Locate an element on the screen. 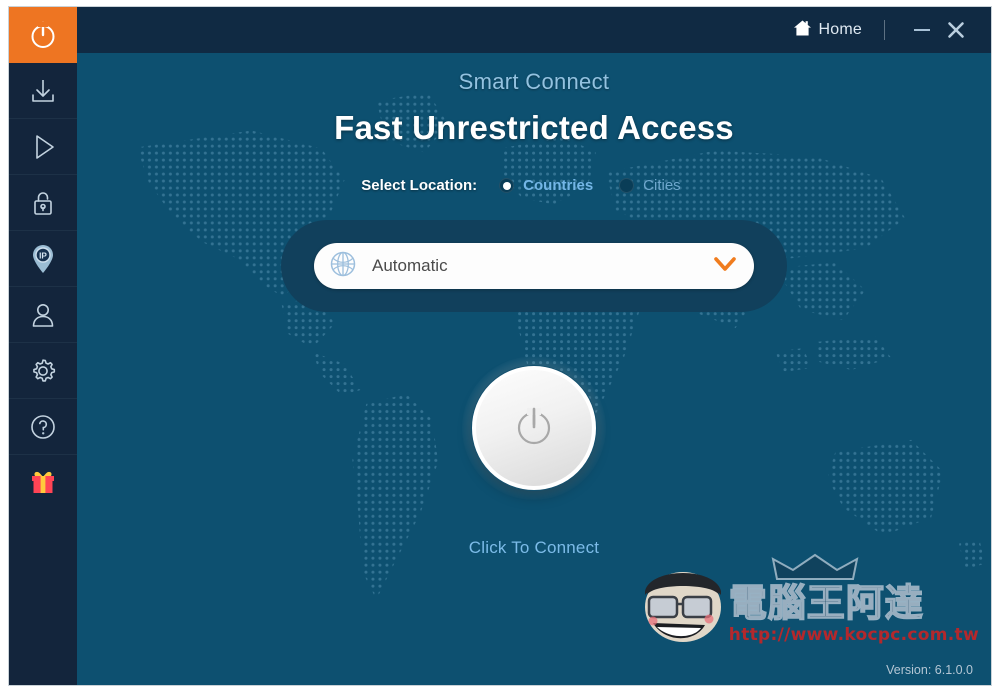 The image size is (1000, 693). question-circle-icon is located at coordinates (43, 427).